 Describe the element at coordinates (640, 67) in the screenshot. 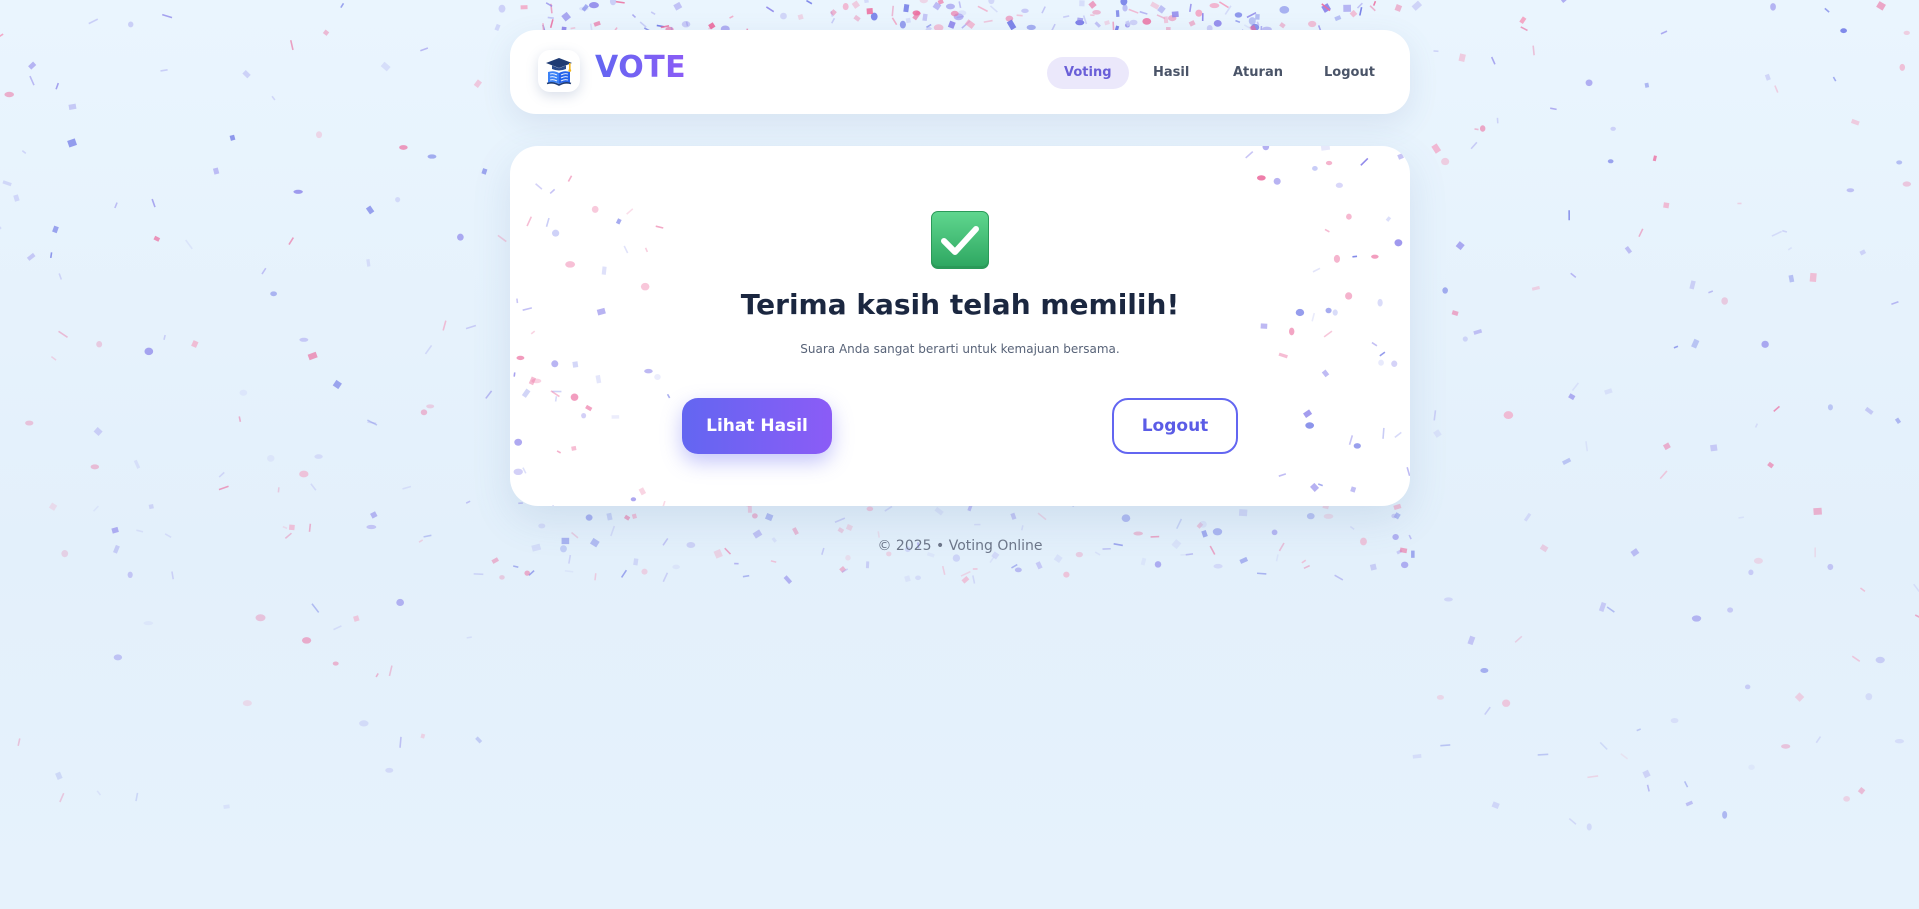

I see `brand-title: VOTE` at that location.